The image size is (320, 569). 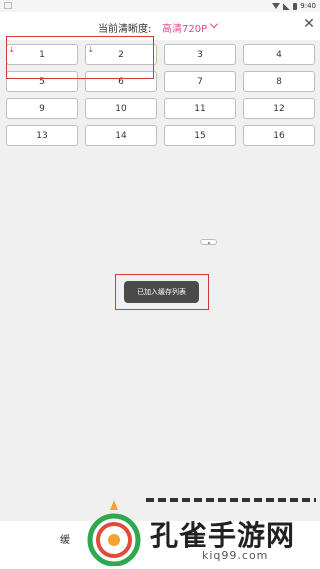 I want to click on signal-icon, so click(x=287, y=6).